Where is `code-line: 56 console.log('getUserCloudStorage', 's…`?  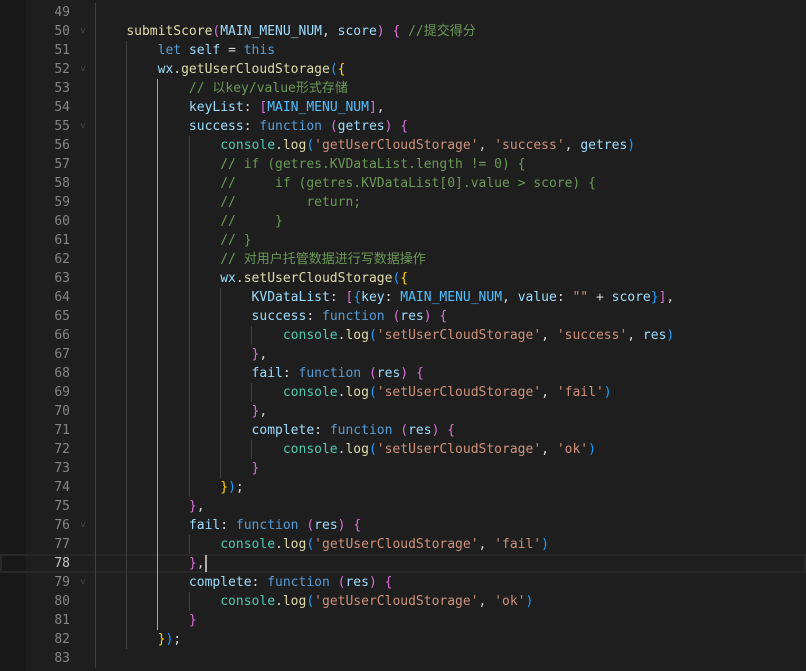 code-line: 56 console.log('getUserCloudStorage', 's… is located at coordinates (403, 145).